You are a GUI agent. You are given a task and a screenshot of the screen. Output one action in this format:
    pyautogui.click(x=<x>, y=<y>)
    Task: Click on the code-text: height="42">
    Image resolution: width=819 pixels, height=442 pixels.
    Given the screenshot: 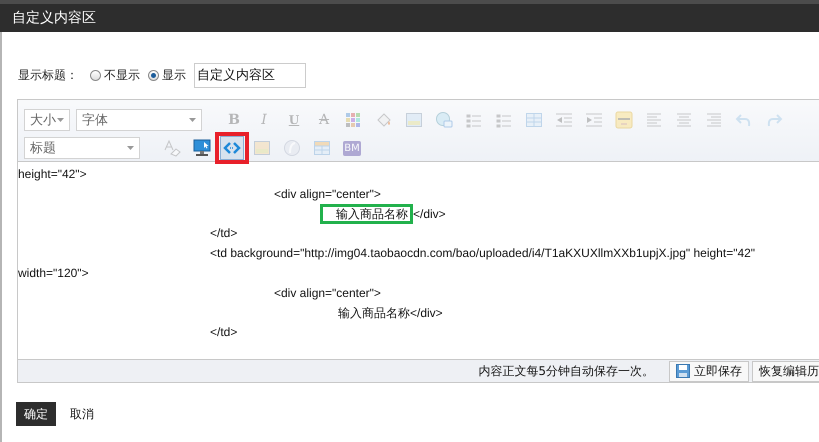 What is the action you would take?
    pyautogui.click(x=52, y=174)
    